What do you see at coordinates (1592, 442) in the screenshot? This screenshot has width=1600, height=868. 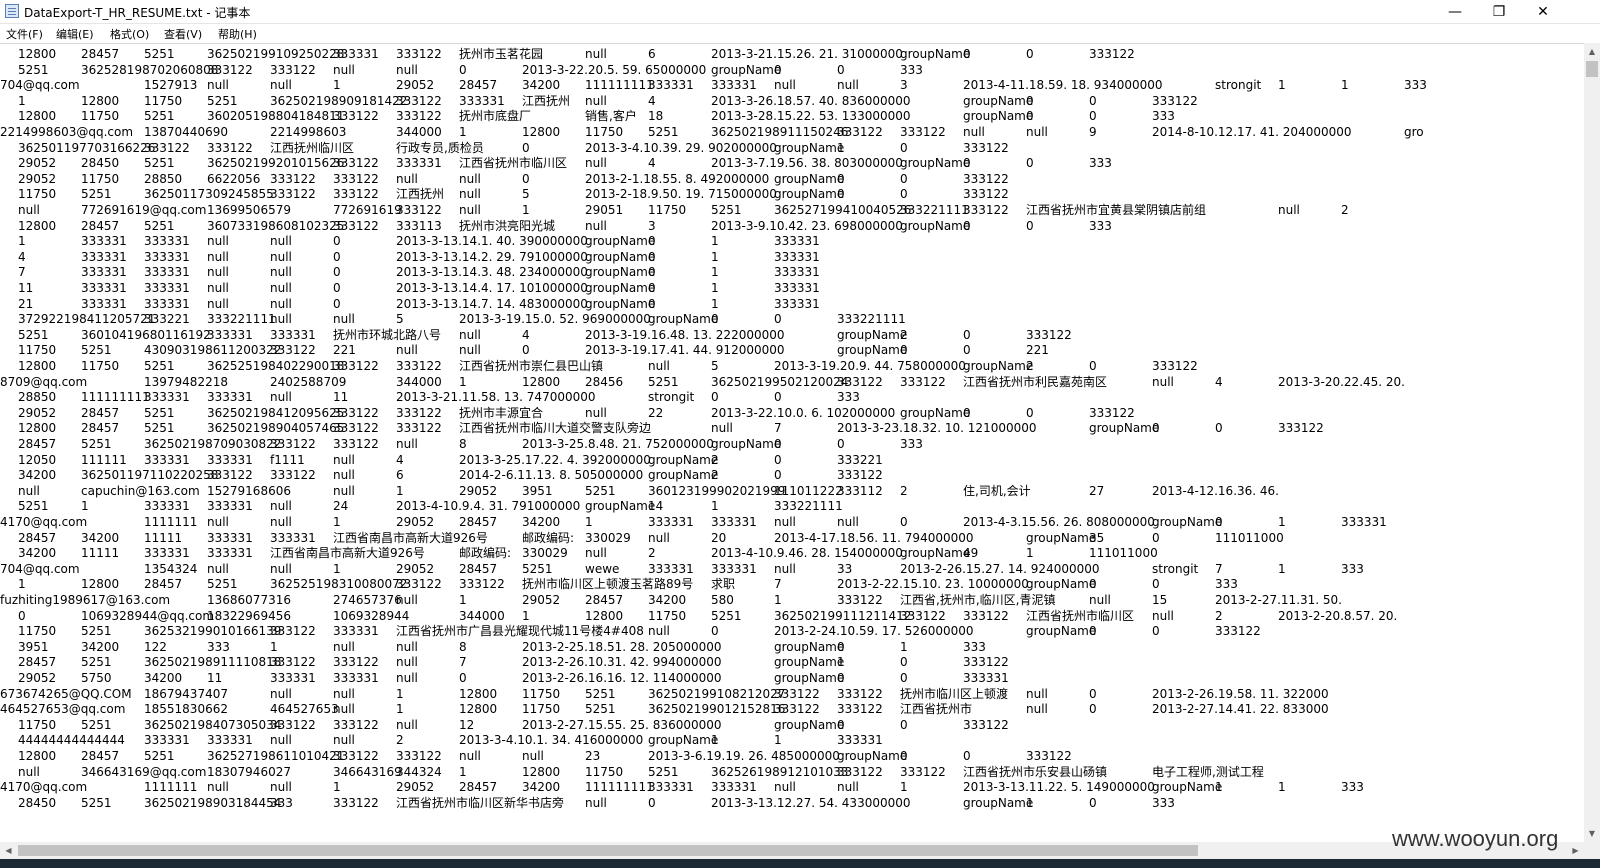 I see `vertical-scrollbar: ▲ ▼` at bounding box center [1592, 442].